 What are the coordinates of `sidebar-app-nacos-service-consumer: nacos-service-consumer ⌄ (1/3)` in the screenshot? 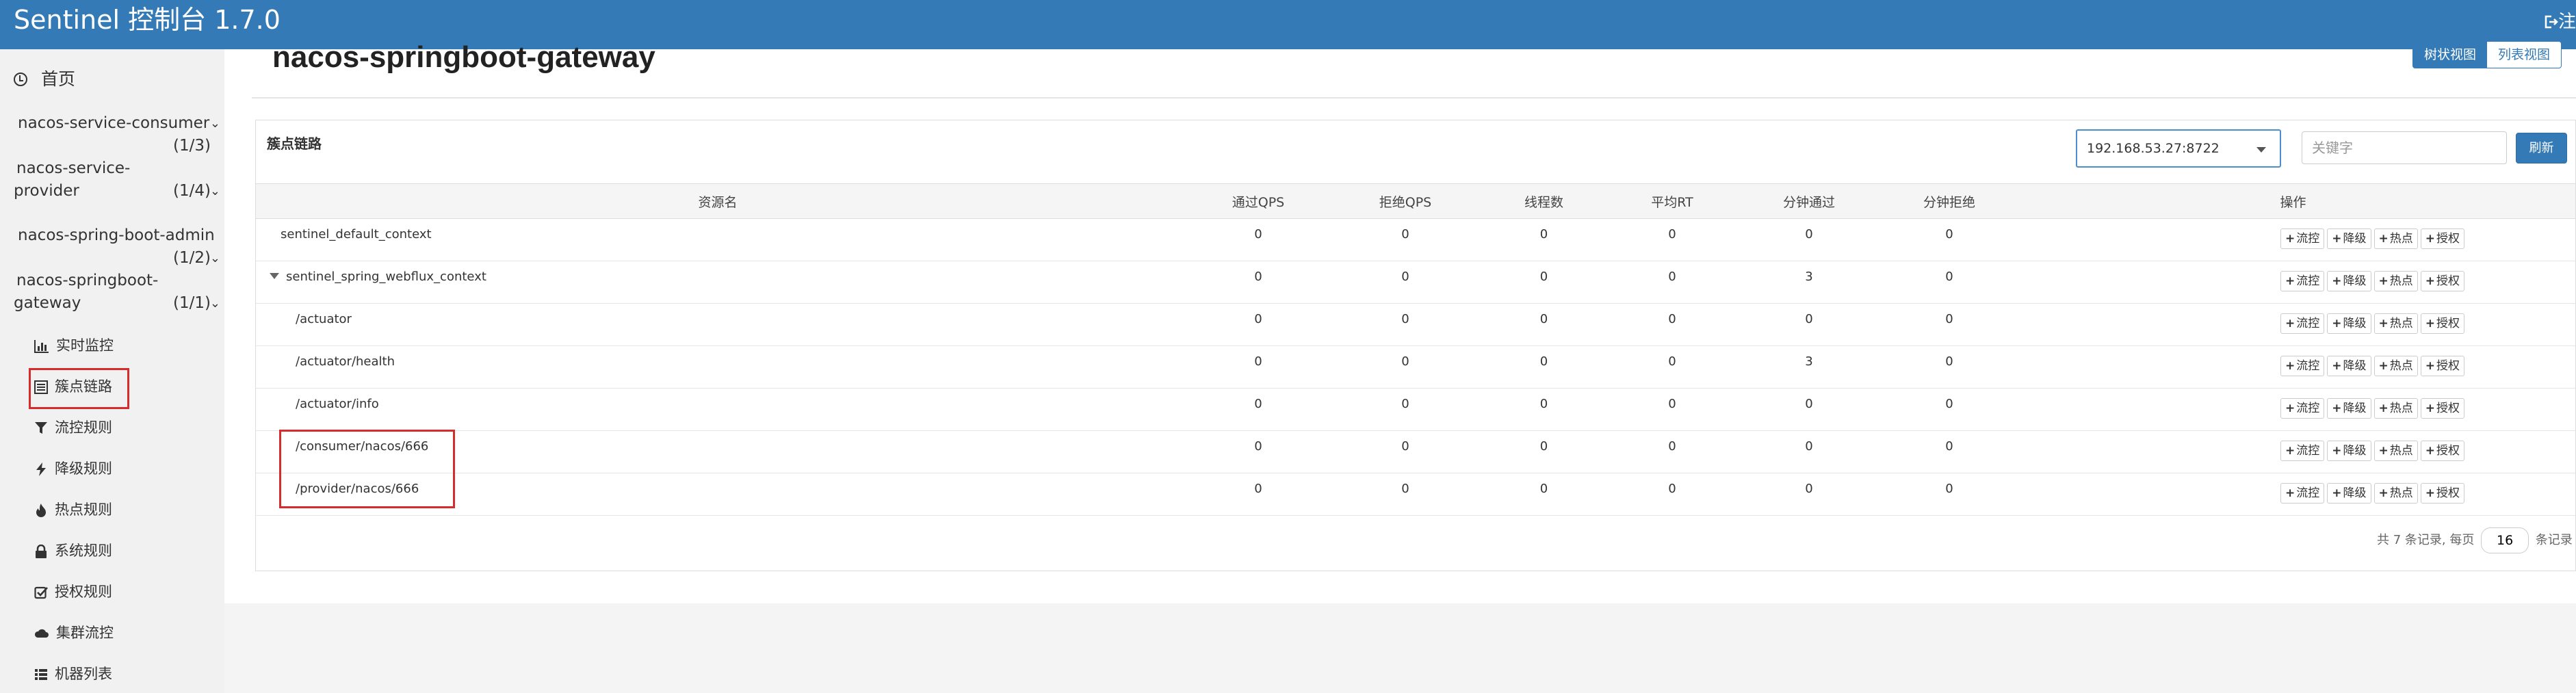 It's located at (110, 136).